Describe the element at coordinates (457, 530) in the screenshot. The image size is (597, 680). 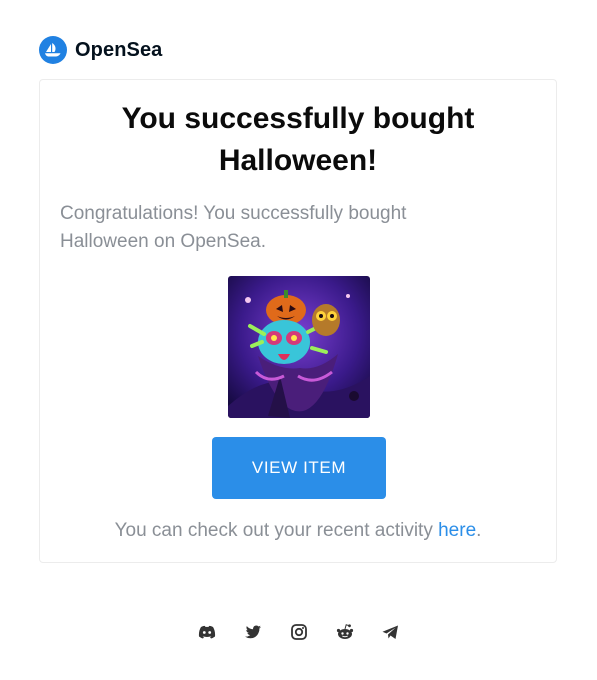
I see `recent-activity-link: here` at that location.